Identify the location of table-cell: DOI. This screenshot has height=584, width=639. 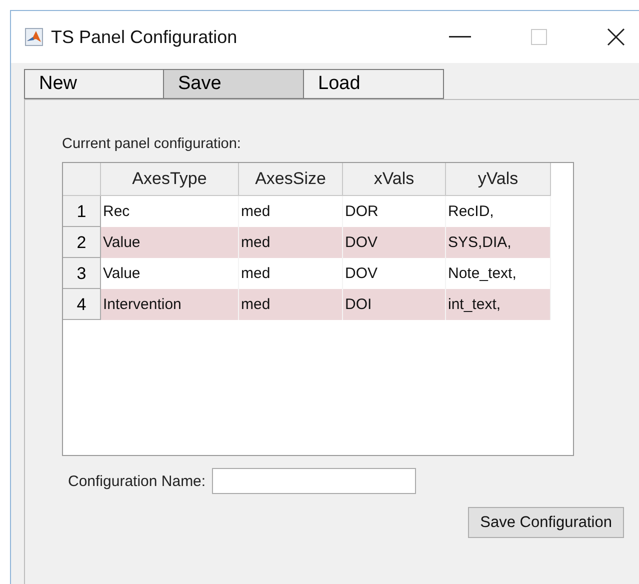
(394, 304).